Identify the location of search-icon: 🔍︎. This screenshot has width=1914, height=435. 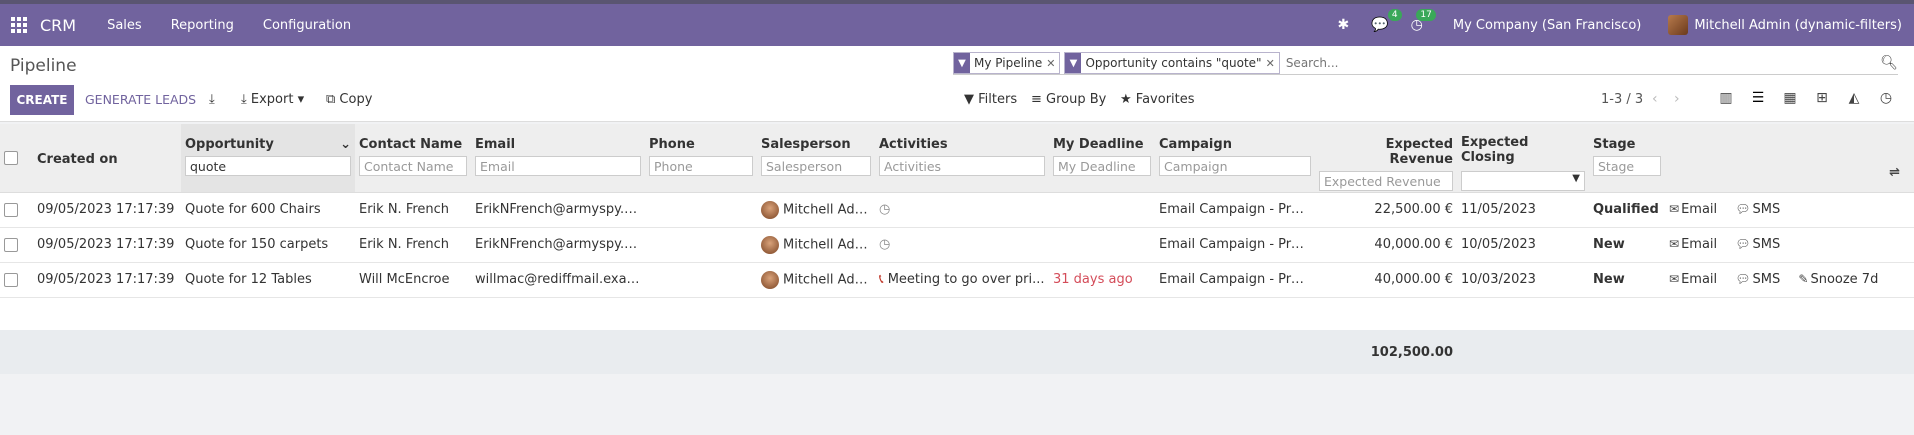
(1889, 63).